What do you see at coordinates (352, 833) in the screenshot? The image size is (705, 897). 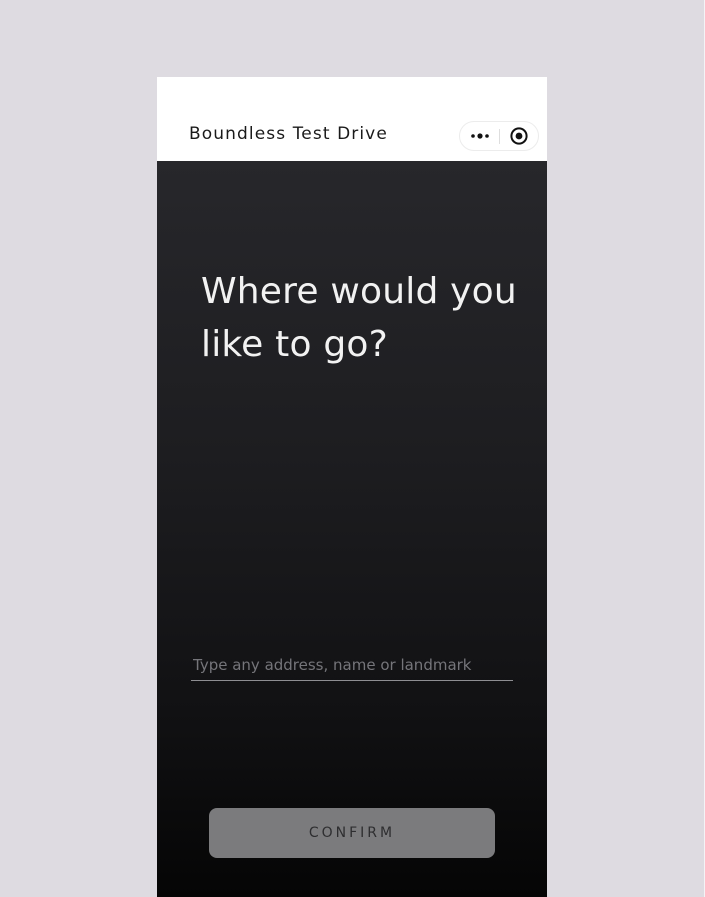 I see `confirm-button: CONFIRM` at bounding box center [352, 833].